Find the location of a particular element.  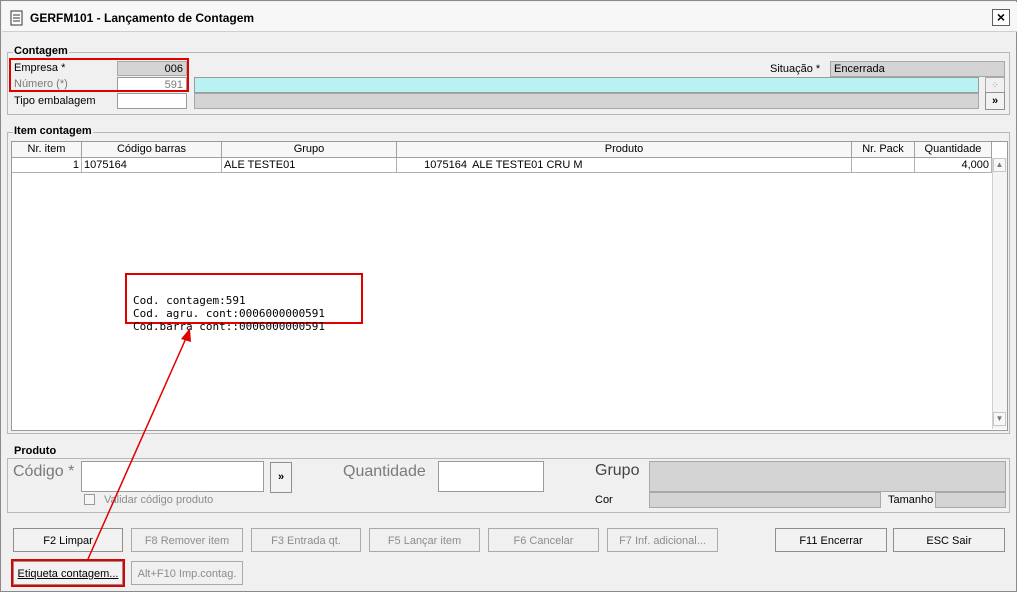

codigo-lookup-button: » is located at coordinates (281, 477).